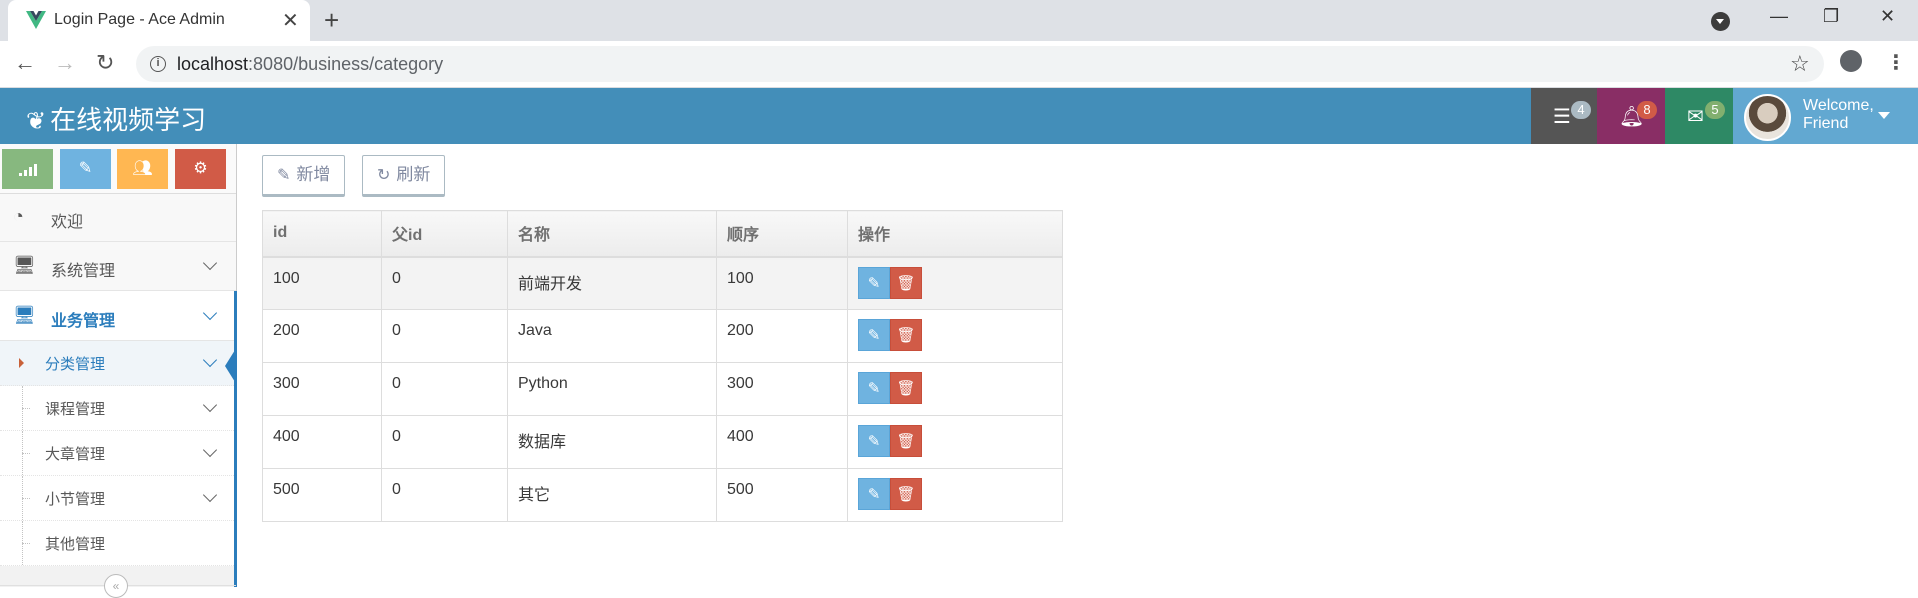 The width and height of the screenshot is (1918, 598). Describe the element at coordinates (158, 64) in the screenshot. I see `info-icon: i` at that location.